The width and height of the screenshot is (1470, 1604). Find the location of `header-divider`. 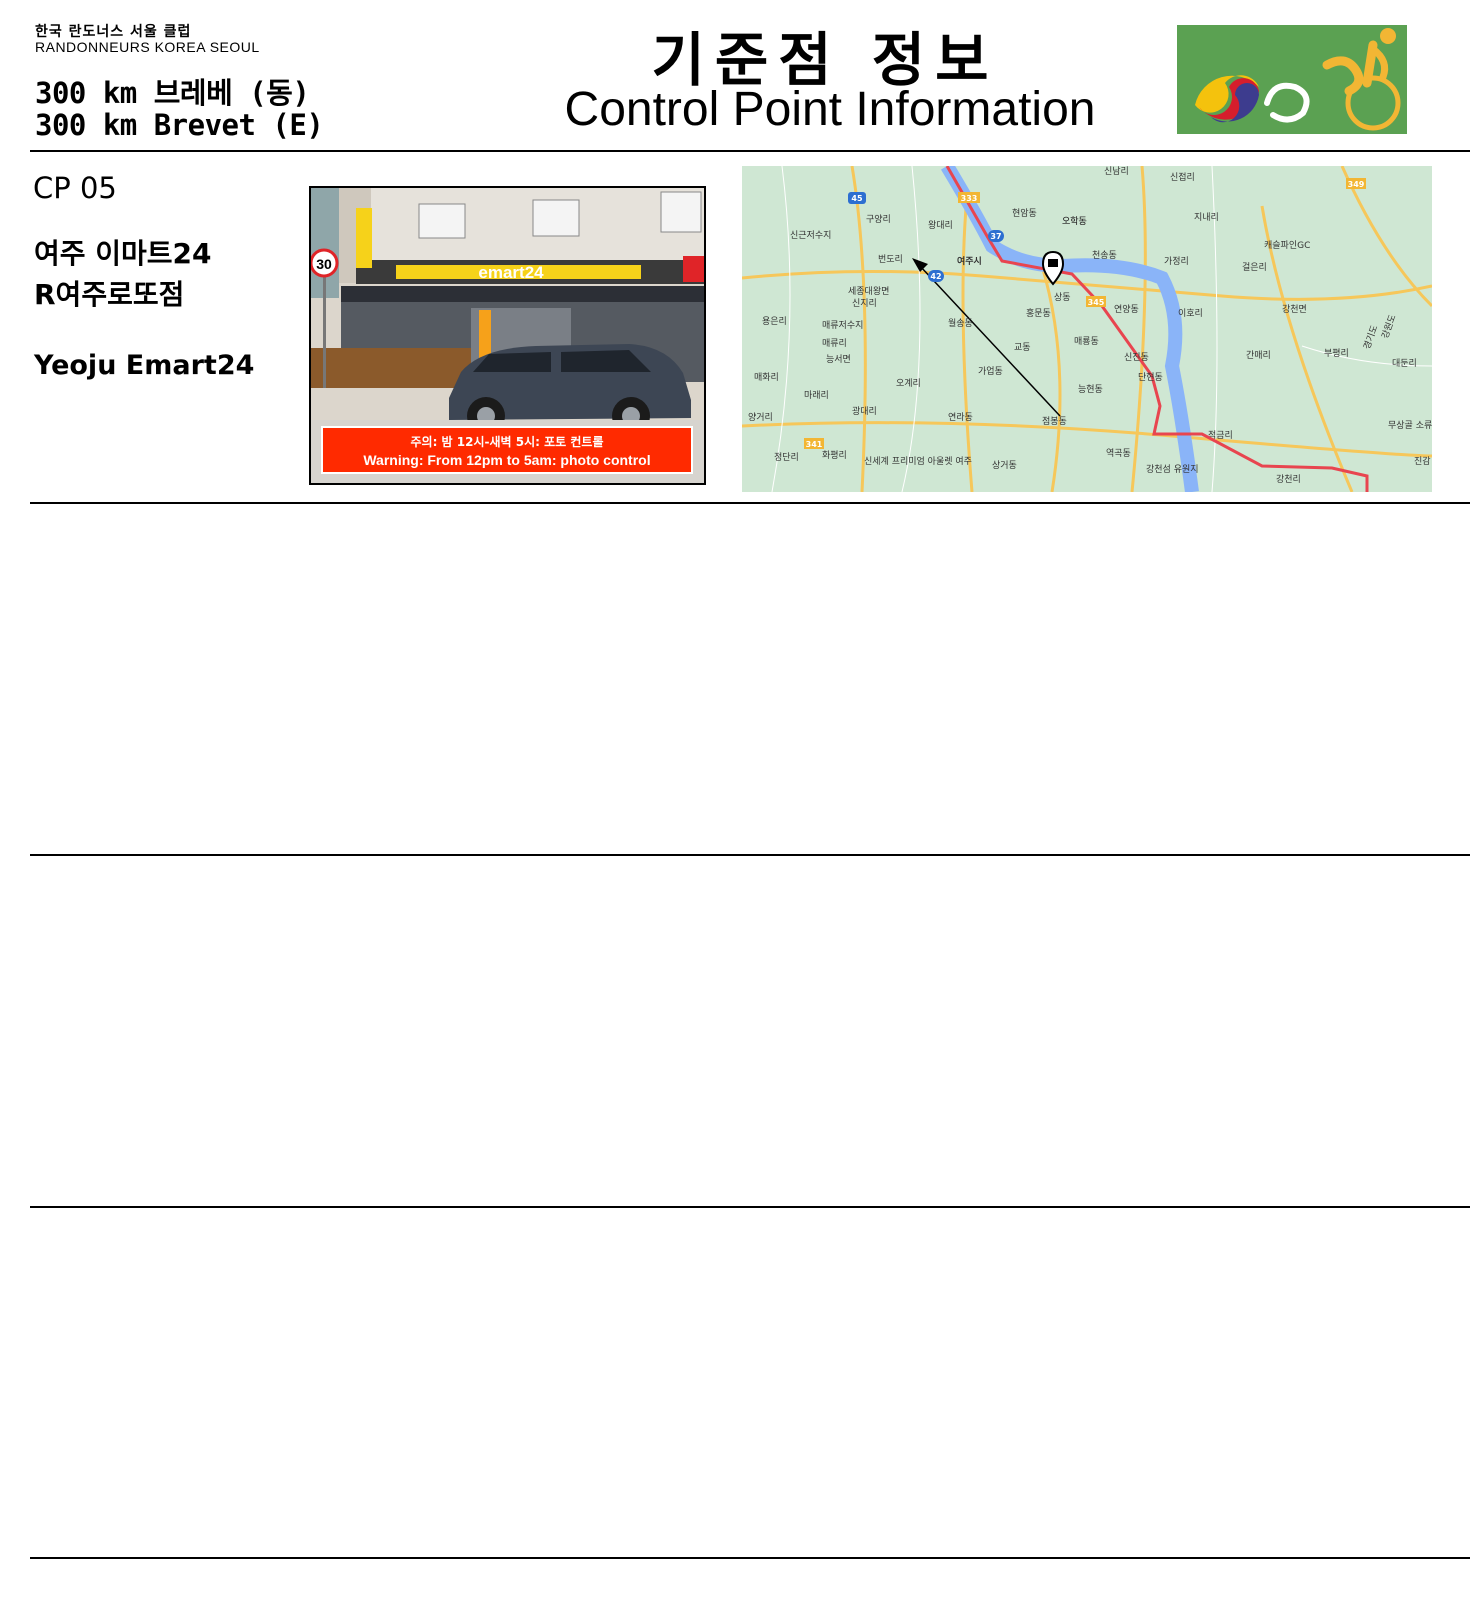

header-divider is located at coordinates (750, 151).